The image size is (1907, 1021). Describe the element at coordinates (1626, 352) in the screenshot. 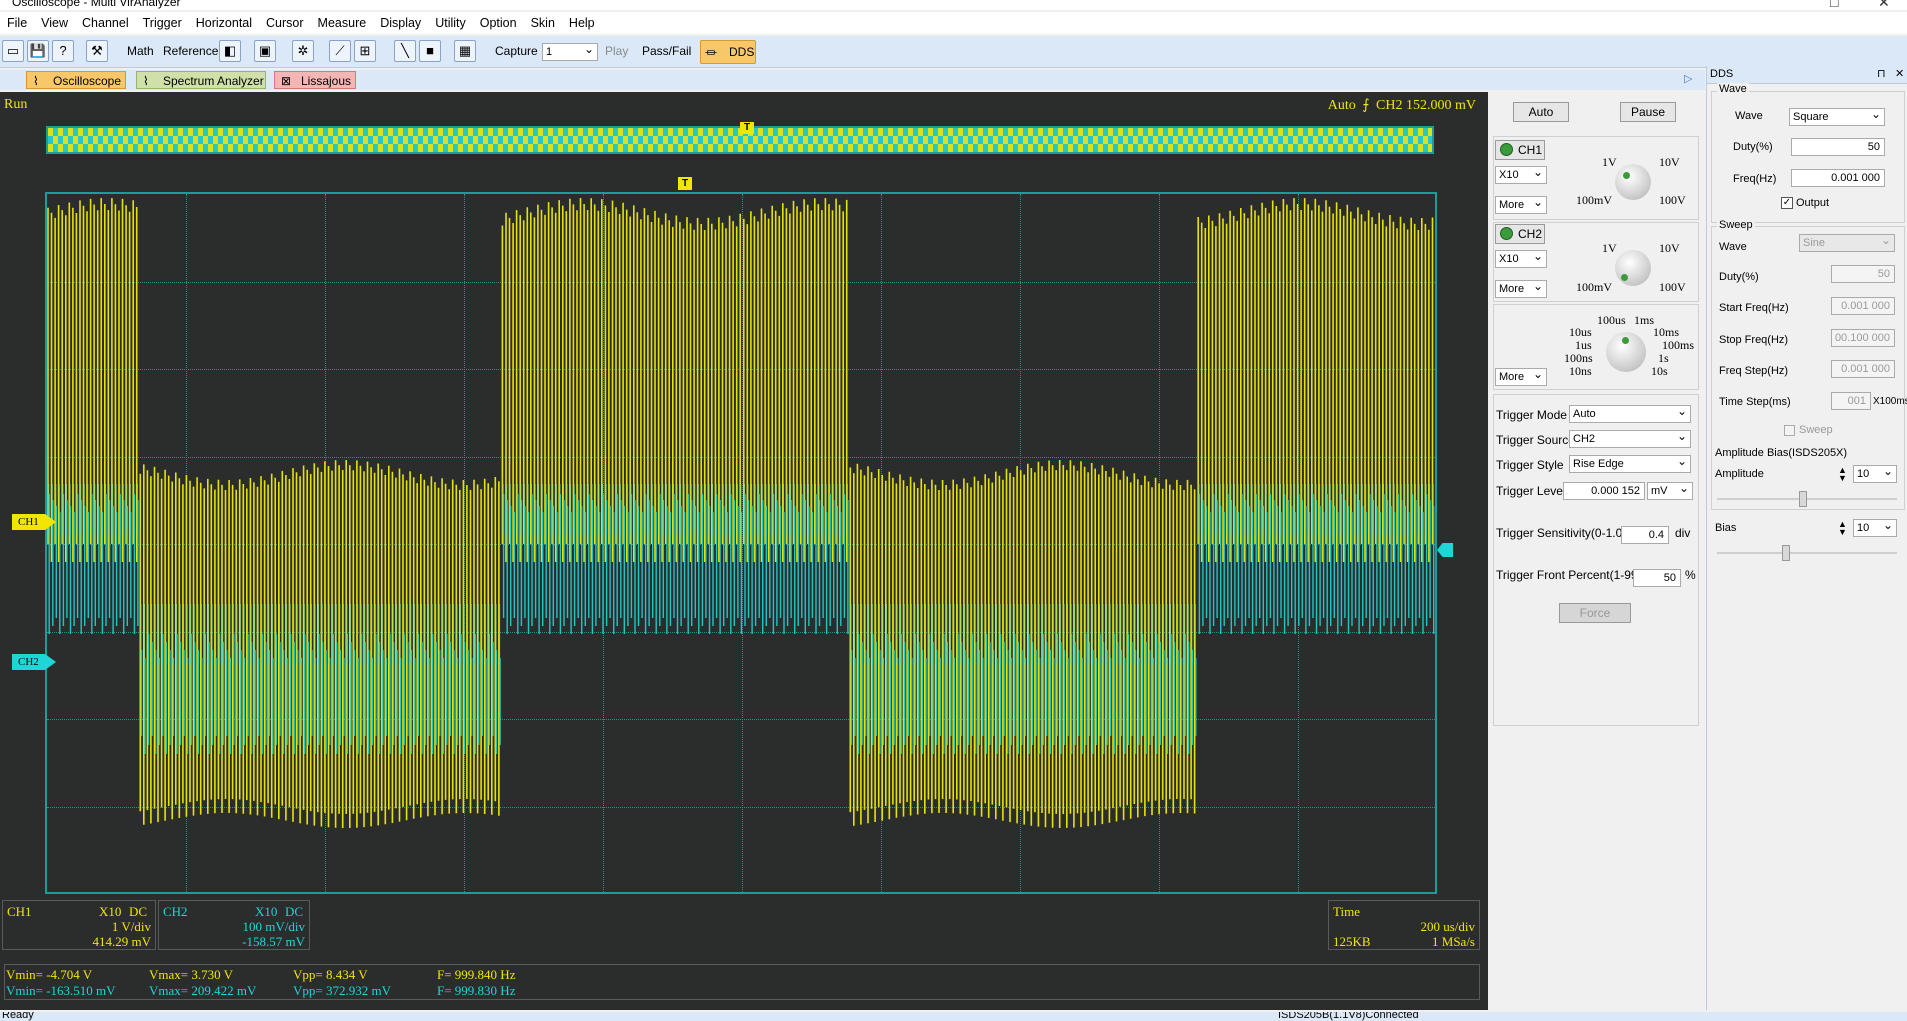

I see `time-div-knob` at that location.